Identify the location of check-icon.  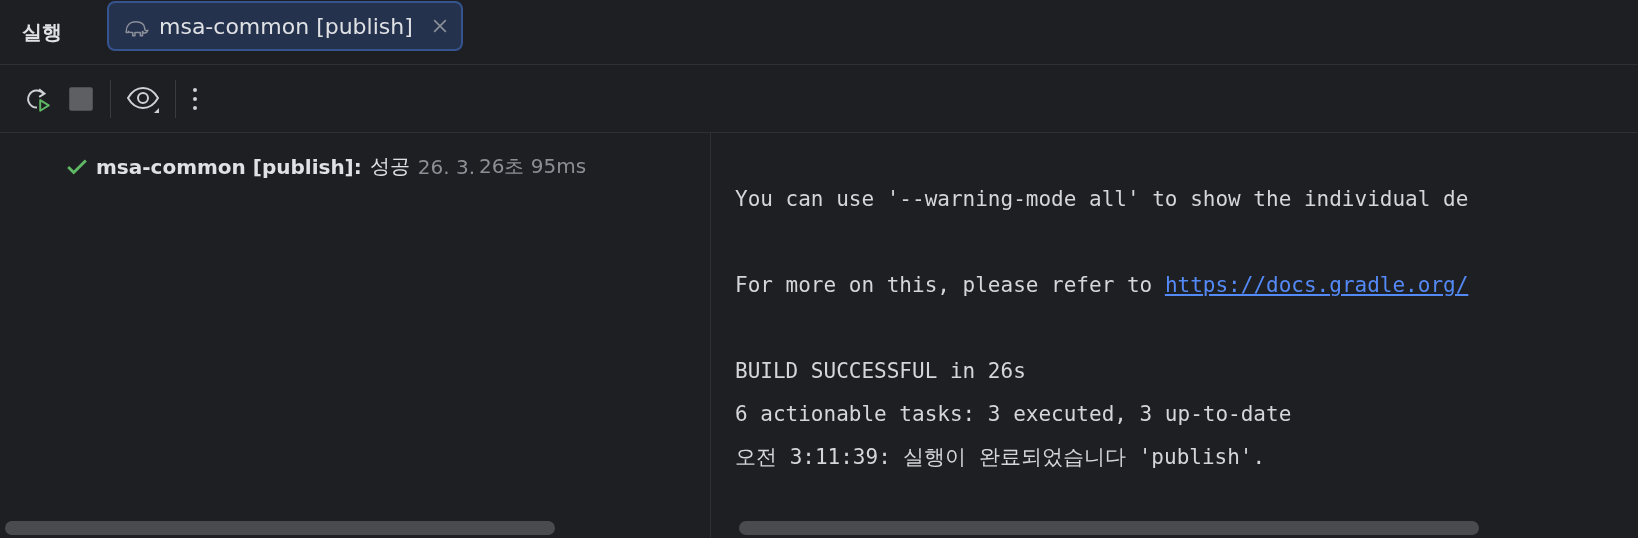
(77, 166).